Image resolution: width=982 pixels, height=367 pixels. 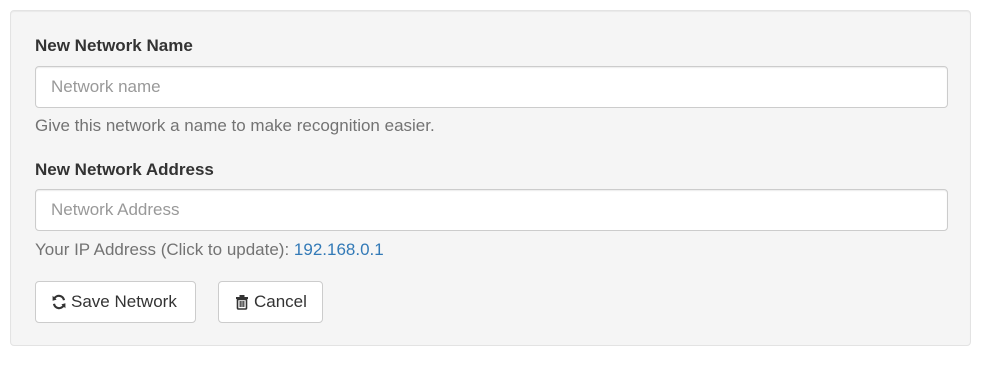 I want to click on save-network-button: Save Network, so click(x=115, y=302).